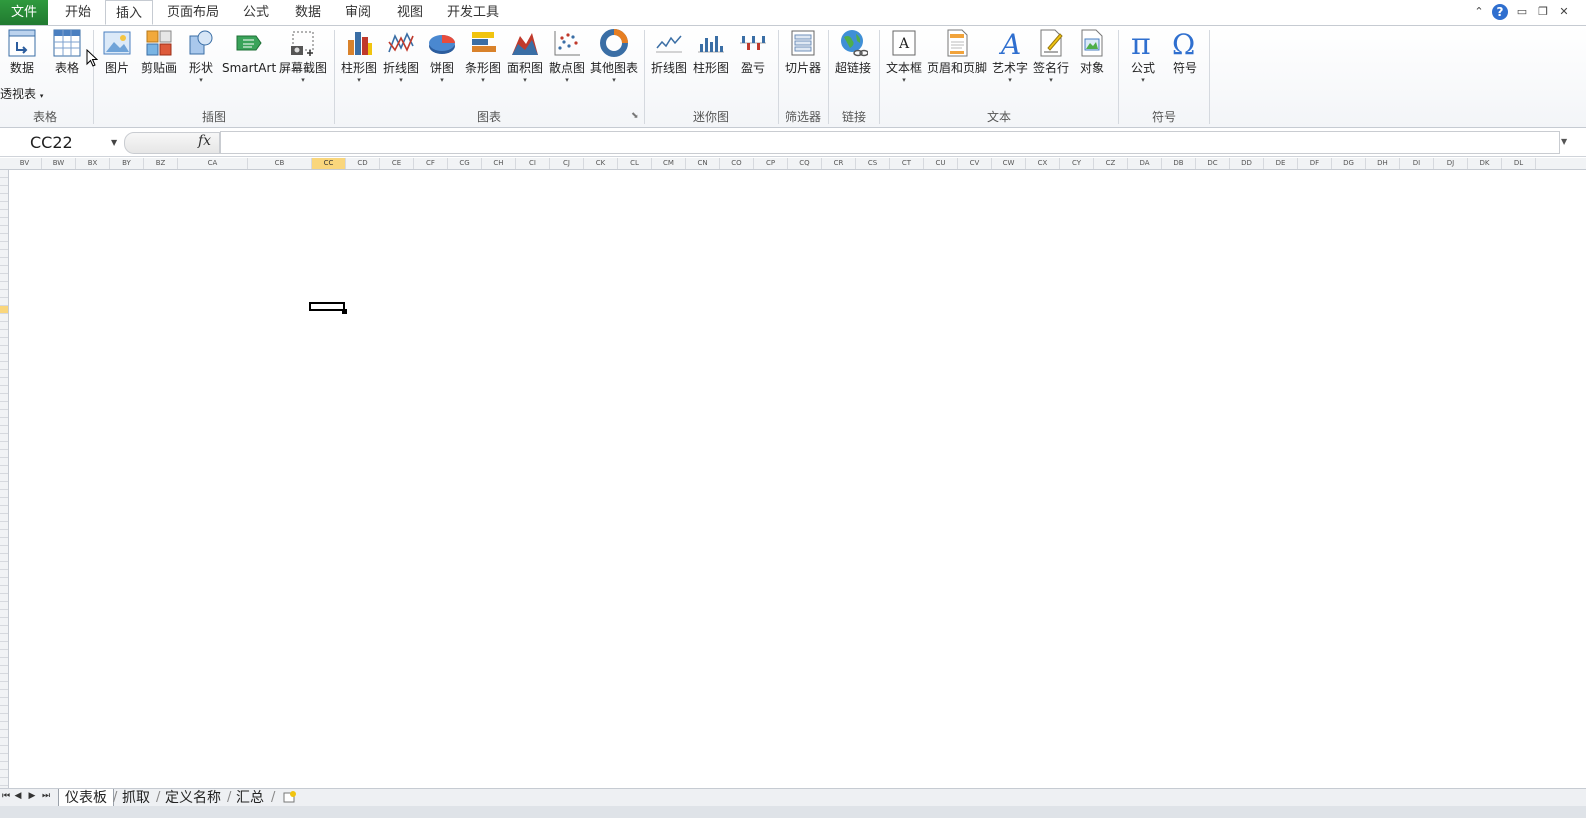 Image resolution: width=1586 pixels, height=818 pixels. What do you see at coordinates (483, 56) in the screenshot?
I see `bar-chart-button: 条形图 ▾` at bounding box center [483, 56].